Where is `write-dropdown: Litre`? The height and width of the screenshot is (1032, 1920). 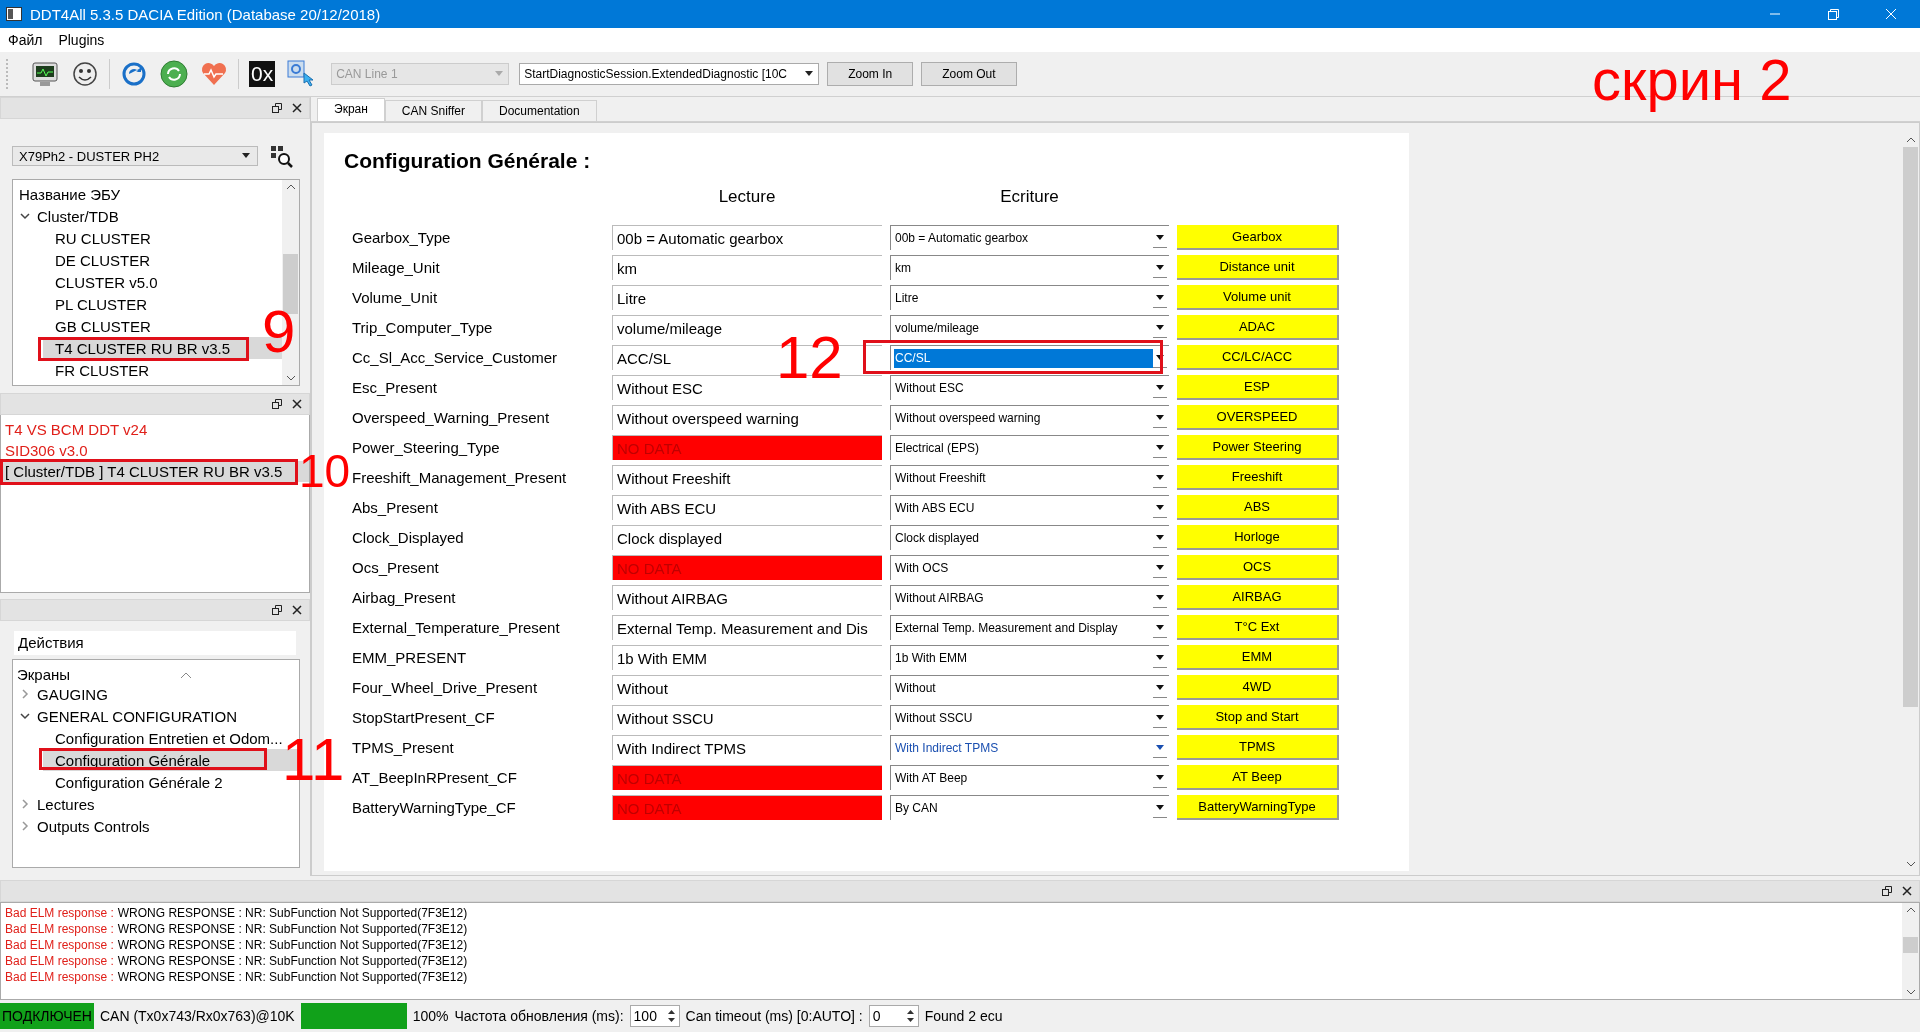
write-dropdown: Litre is located at coordinates (1029, 297).